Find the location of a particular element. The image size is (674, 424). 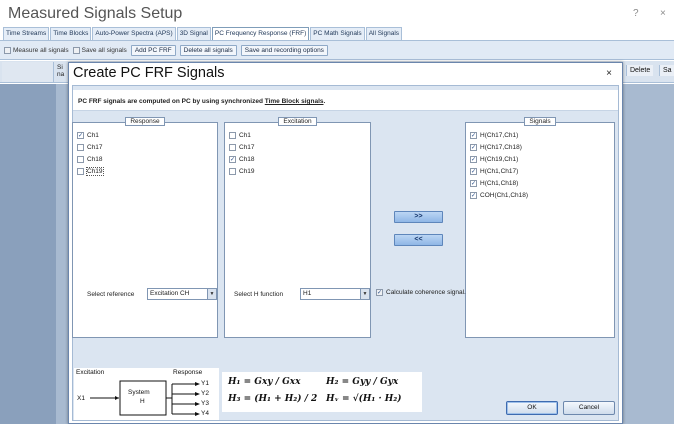

formula-hv: Hᵥ = √(H₁ · H₂) is located at coordinates (364, 399).